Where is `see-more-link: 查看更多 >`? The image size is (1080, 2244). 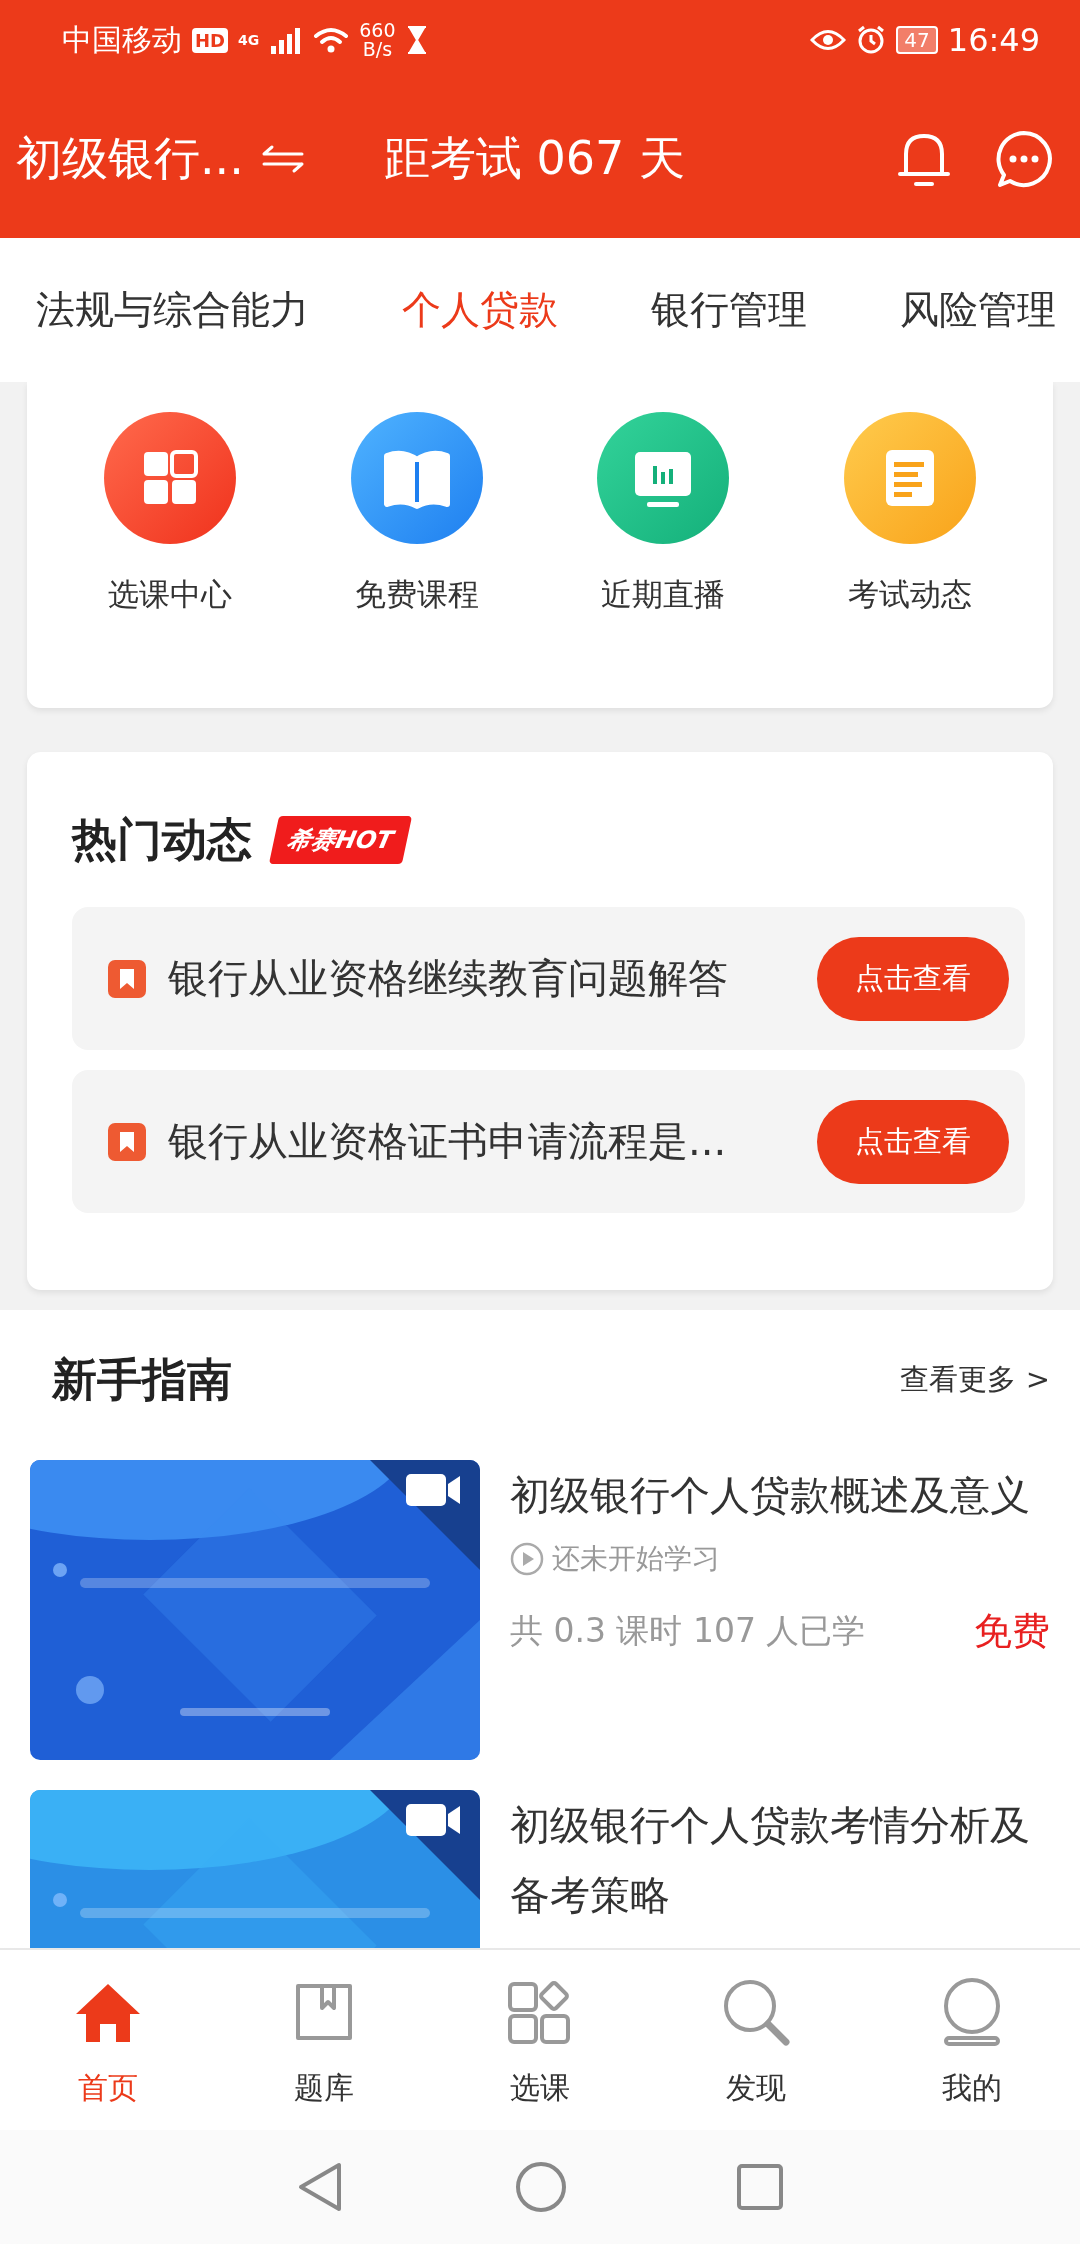 see-more-link: 查看更多 > is located at coordinates (975, 1380).